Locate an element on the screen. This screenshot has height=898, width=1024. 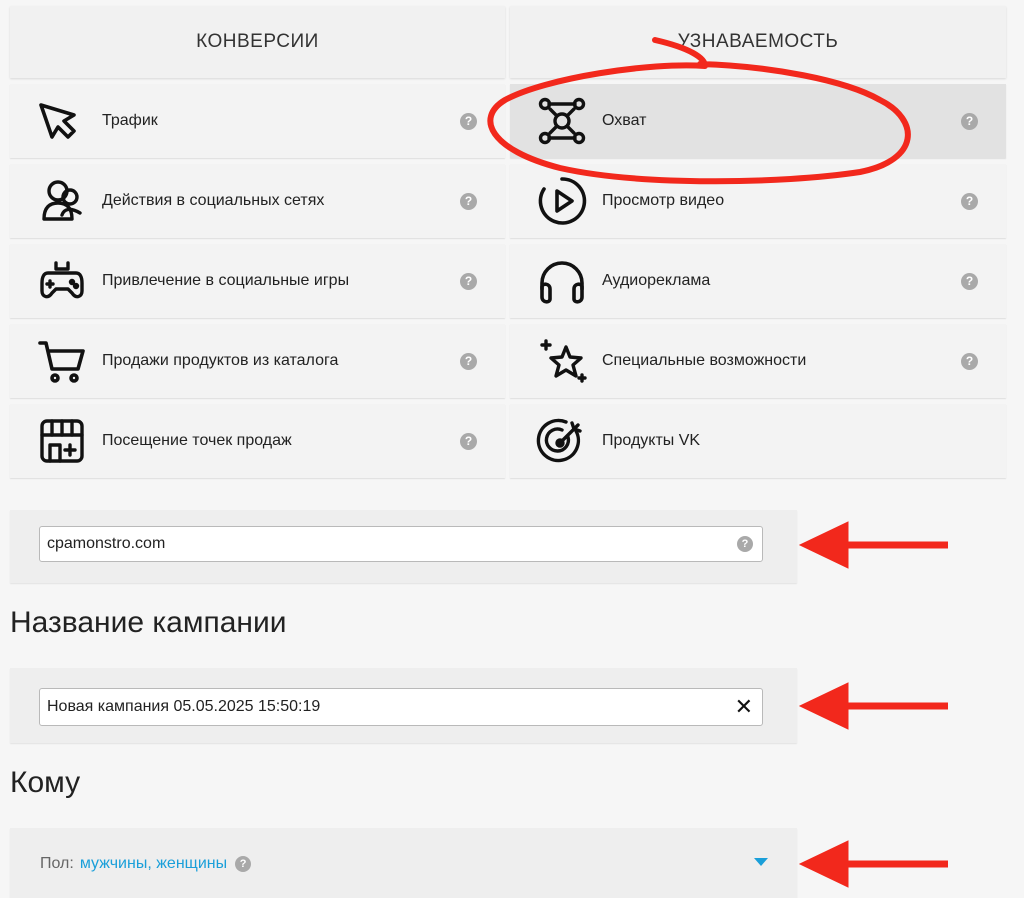
objective-store-visits: Посещение точек продаж ? is located at coordinates (257, 441).